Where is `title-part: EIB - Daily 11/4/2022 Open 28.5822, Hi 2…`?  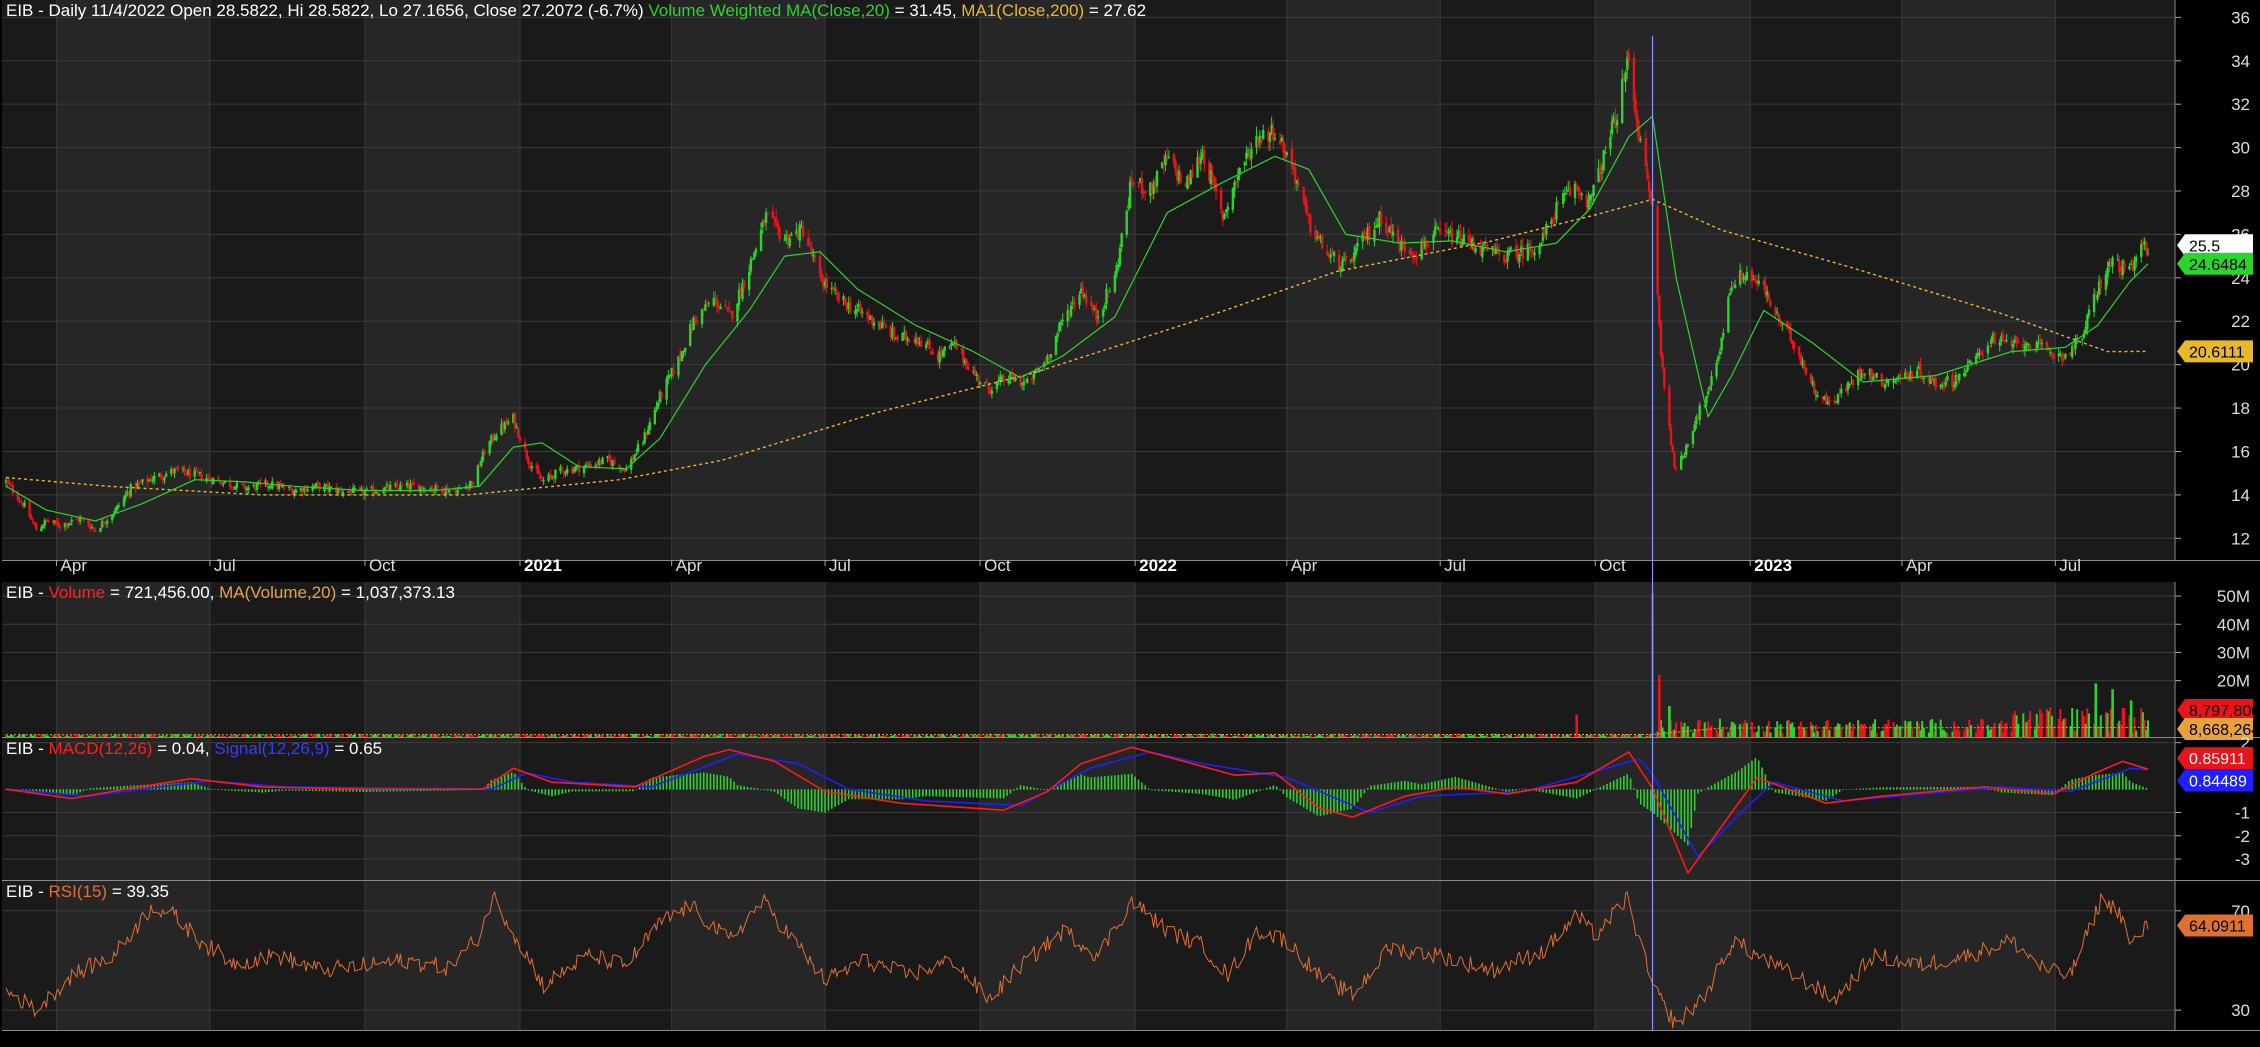 title-part: EIB - Daily 11/4/2022 Open 28.5822, Hi 2… is located at coordinates (327, 10).